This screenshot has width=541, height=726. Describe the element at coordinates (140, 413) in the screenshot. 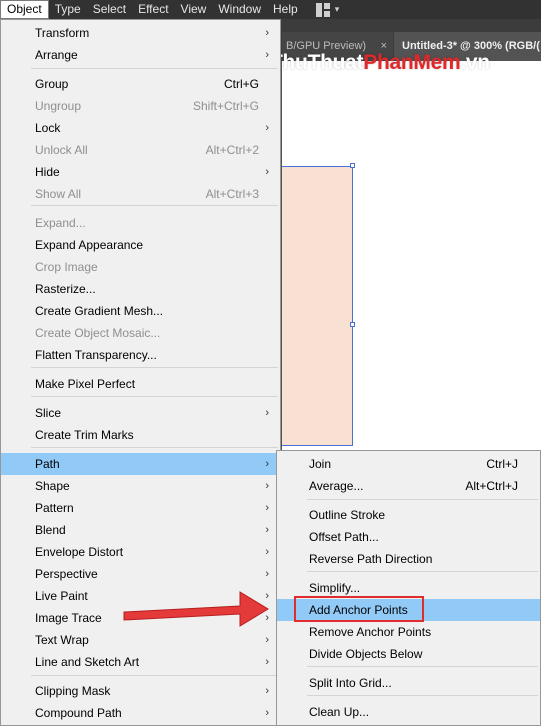

I see `menu-item-slice: Slice ›` at that location.